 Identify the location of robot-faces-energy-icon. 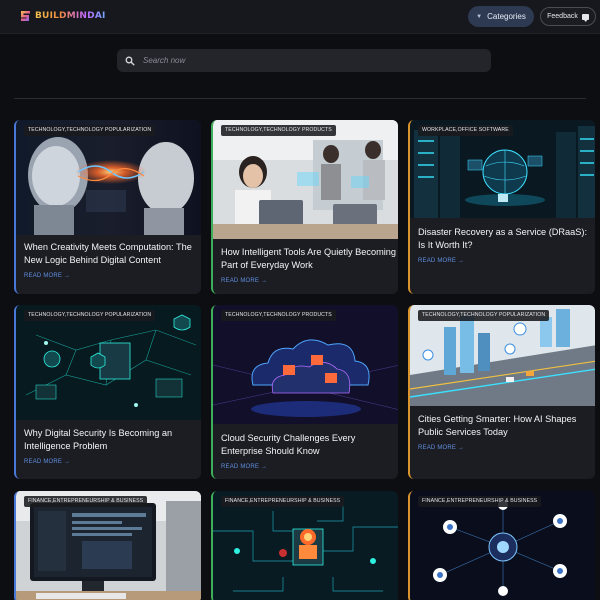
(108, 177).